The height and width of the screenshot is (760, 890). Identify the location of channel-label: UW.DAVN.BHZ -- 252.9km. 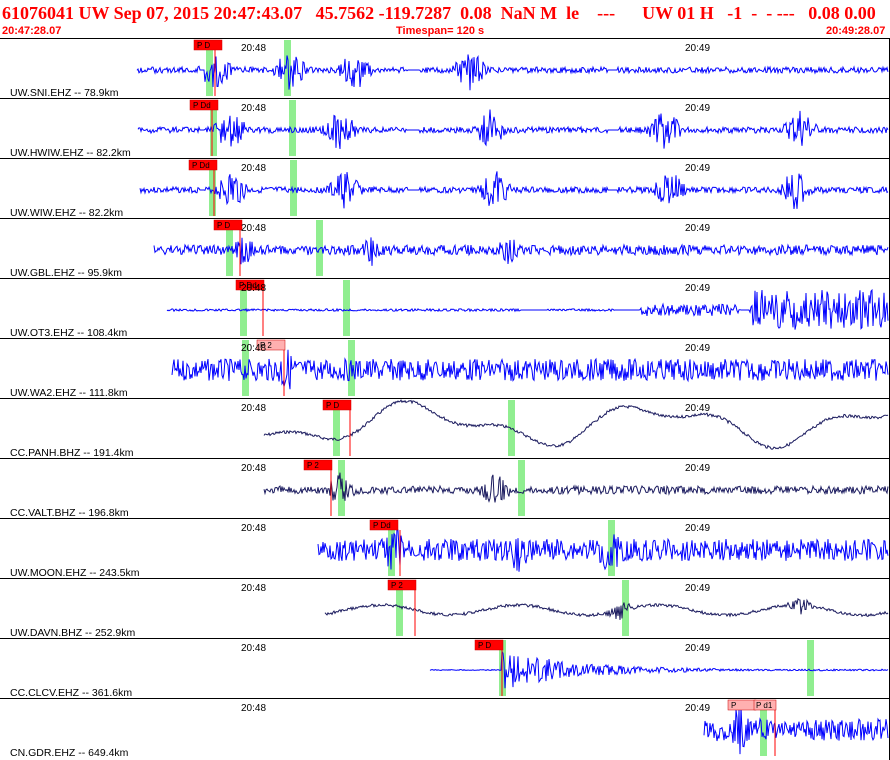
(72, 633).